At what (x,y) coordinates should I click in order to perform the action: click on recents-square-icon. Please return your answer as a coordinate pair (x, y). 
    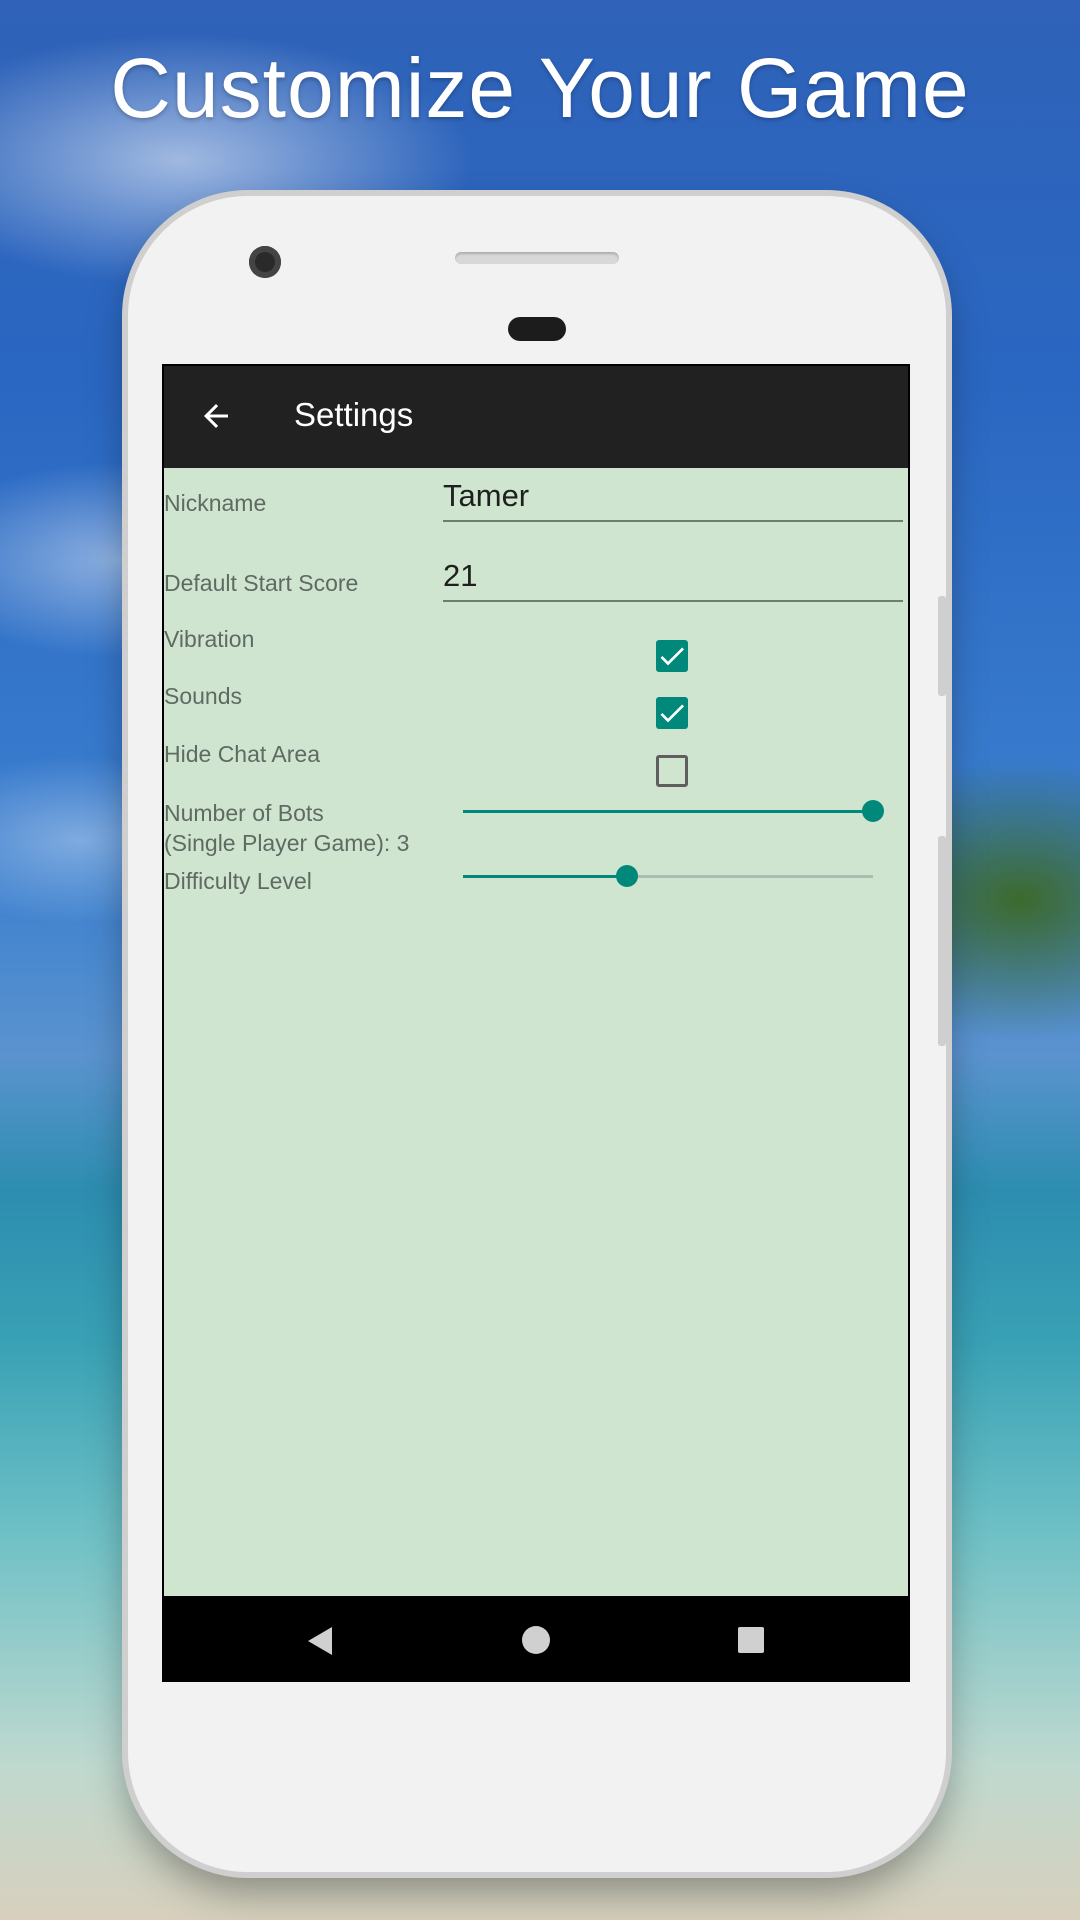
    Looking at the image, I should click on (751, 1640).